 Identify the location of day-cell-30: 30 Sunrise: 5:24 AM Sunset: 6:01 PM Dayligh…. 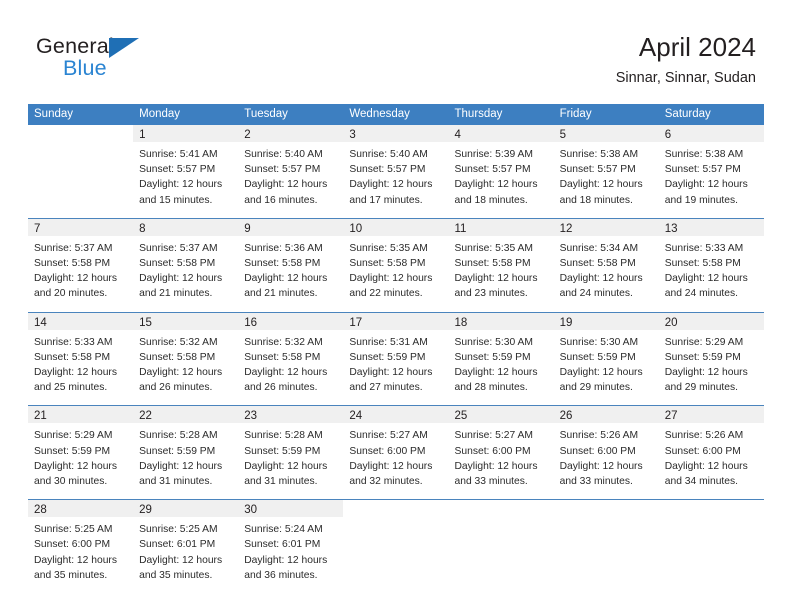
(291, 546).